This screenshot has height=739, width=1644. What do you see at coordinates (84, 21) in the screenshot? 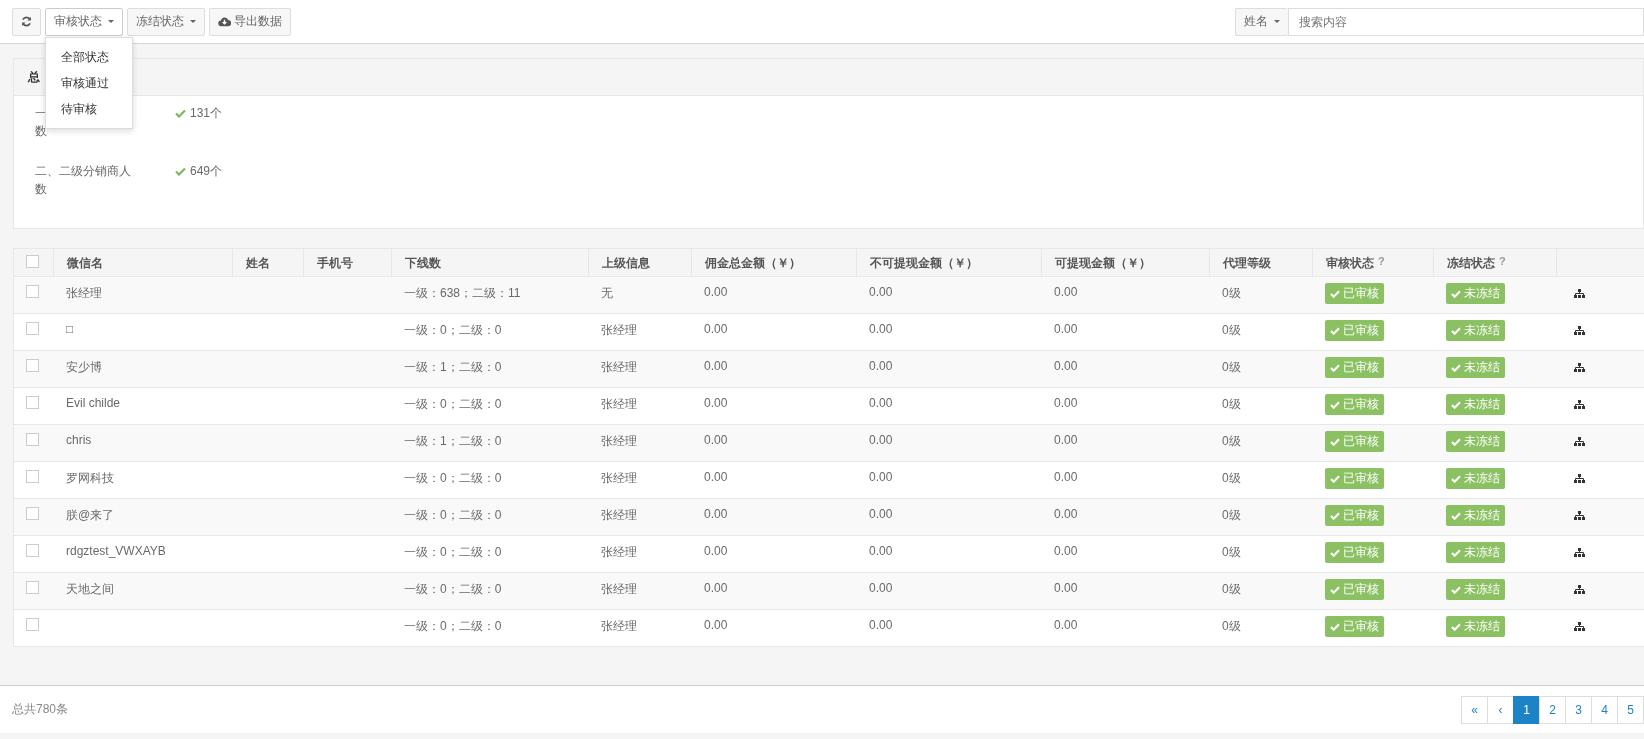
I see `filter-dropdown: 审核状态` at bounding box center [84, 21].